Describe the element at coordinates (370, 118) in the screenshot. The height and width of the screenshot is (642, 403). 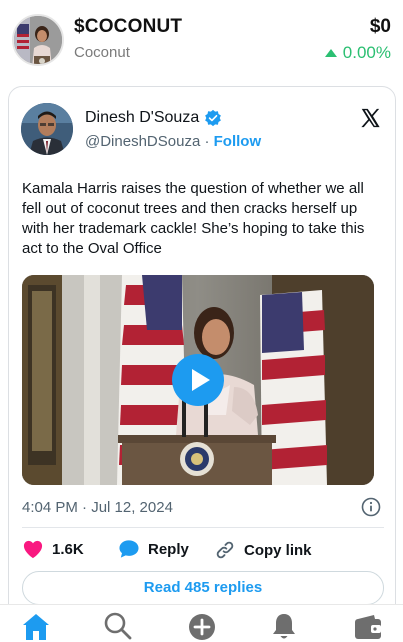
I see `x-logo-icon` at that location.